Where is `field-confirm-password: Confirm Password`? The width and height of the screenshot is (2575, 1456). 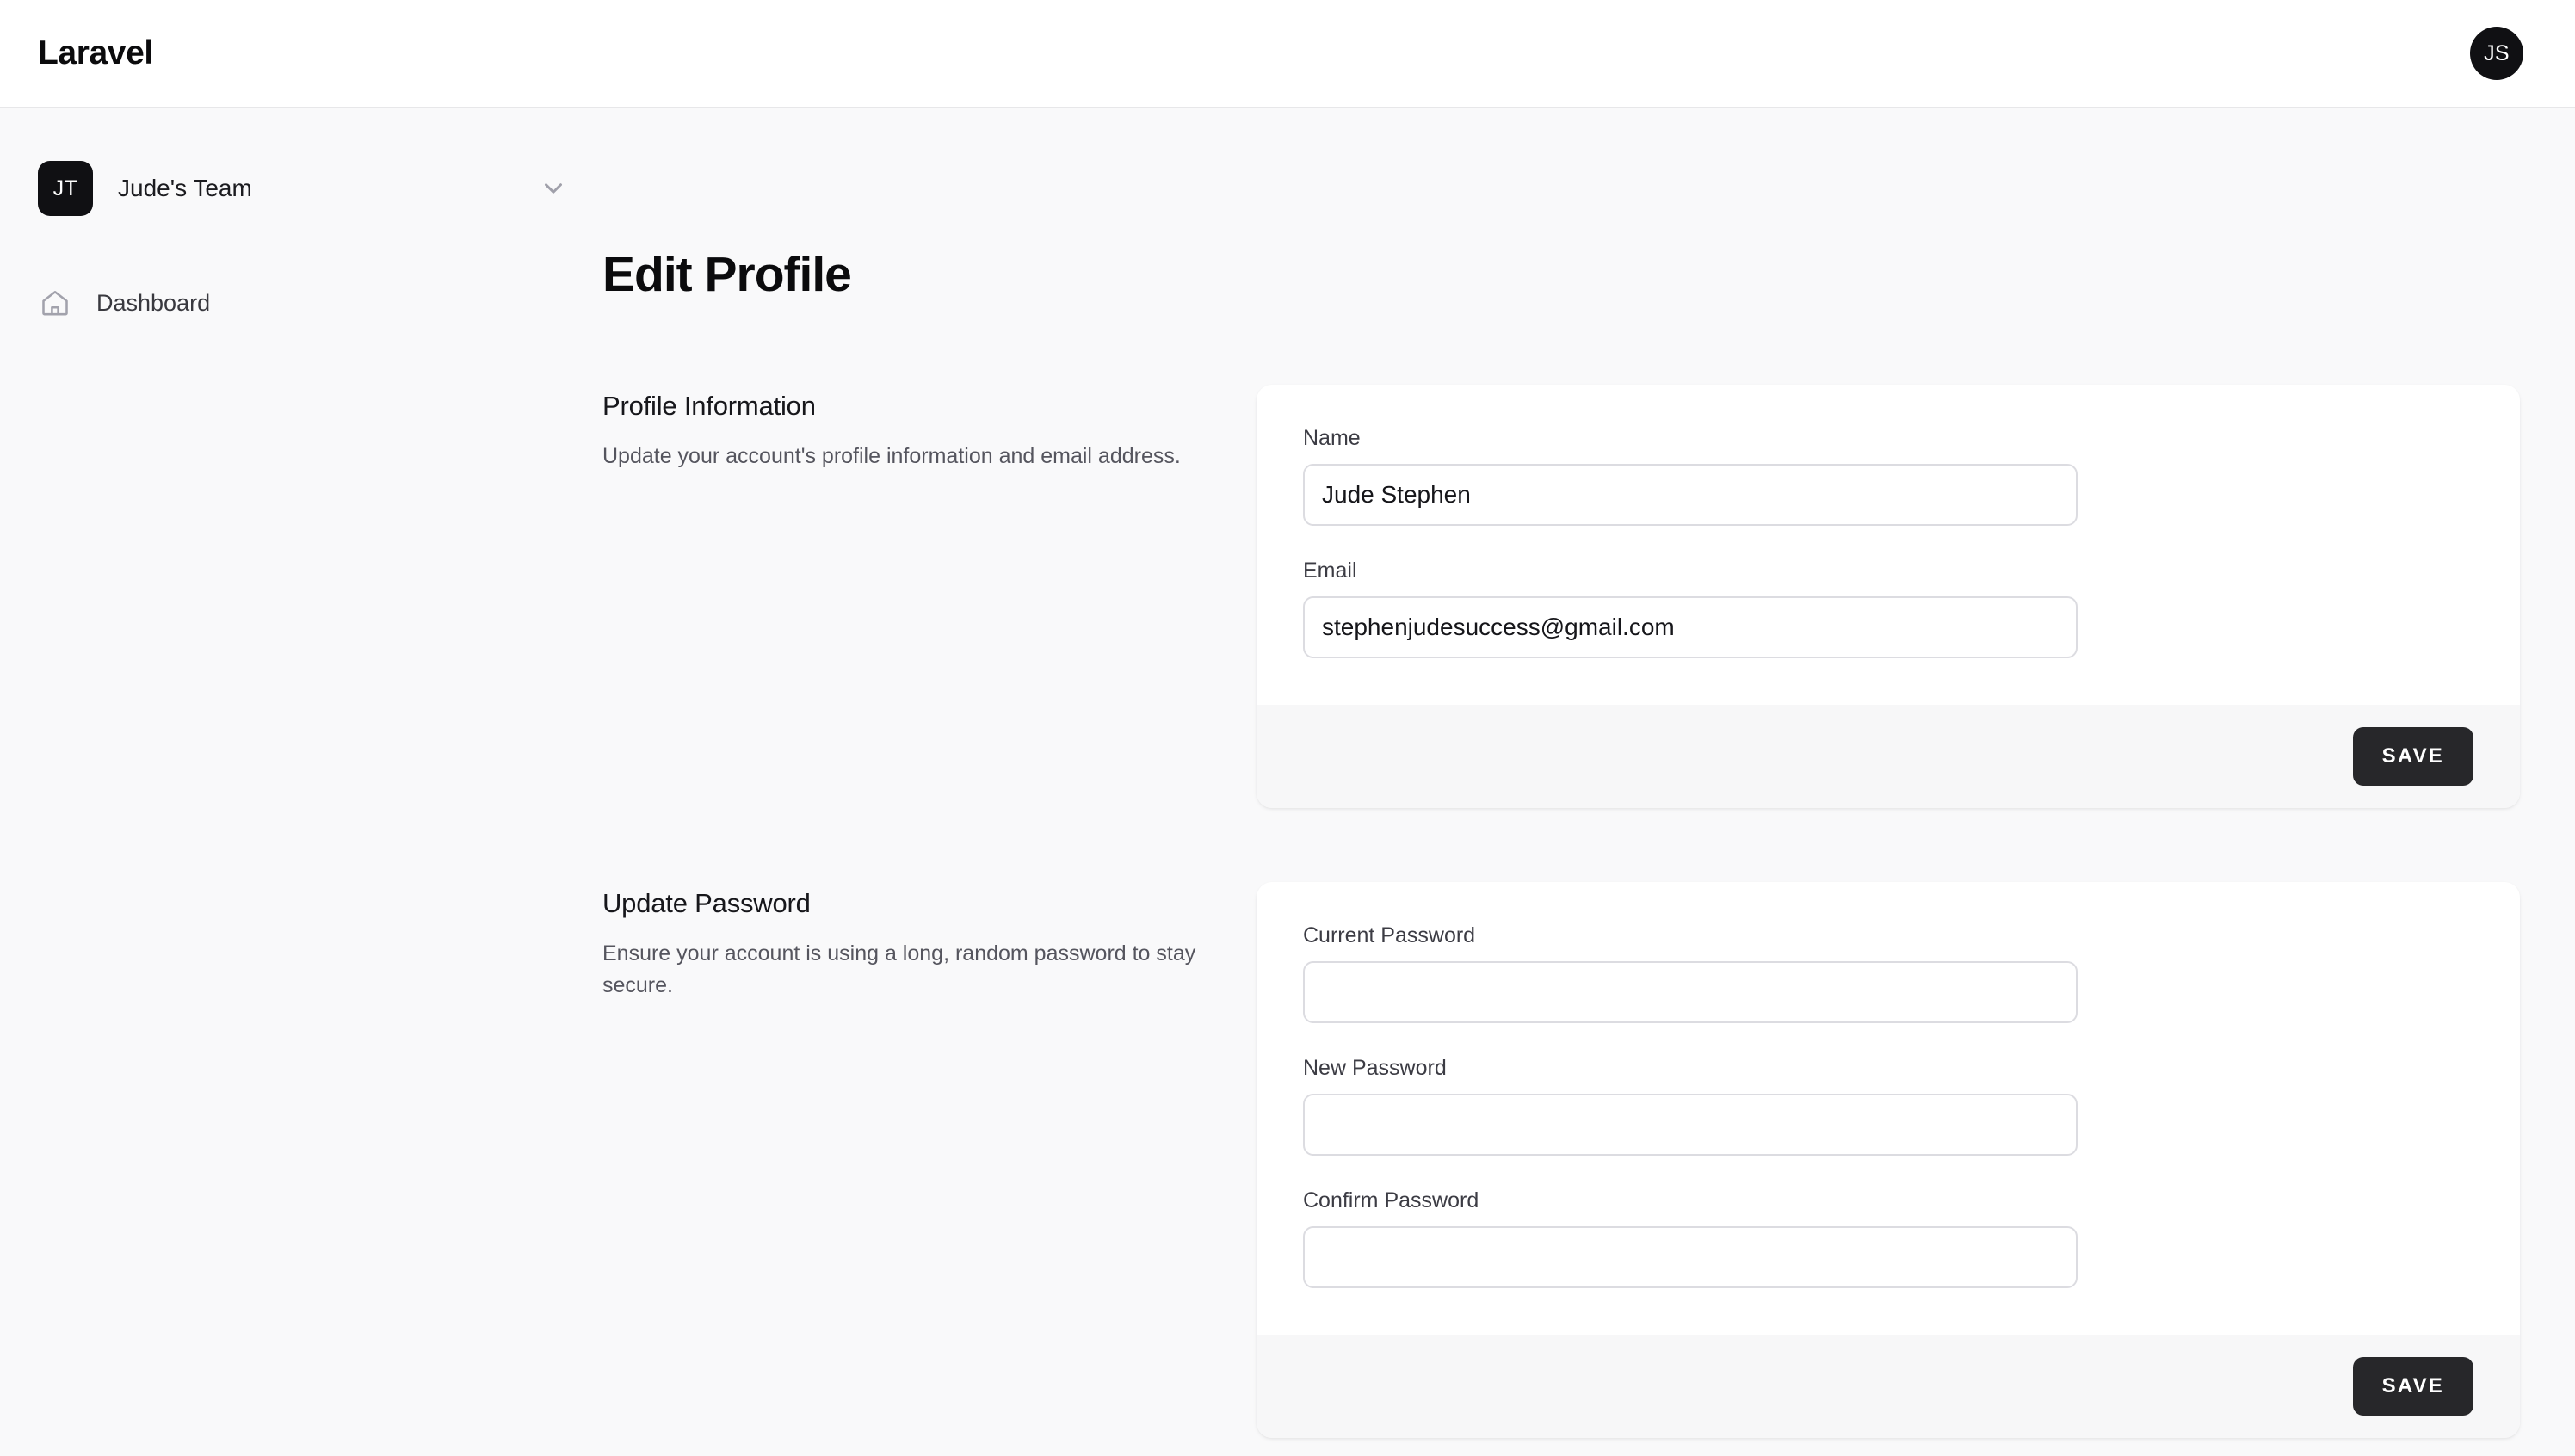
field-confirm-password: Confirm Password is located at coordinates (1888, 1238).